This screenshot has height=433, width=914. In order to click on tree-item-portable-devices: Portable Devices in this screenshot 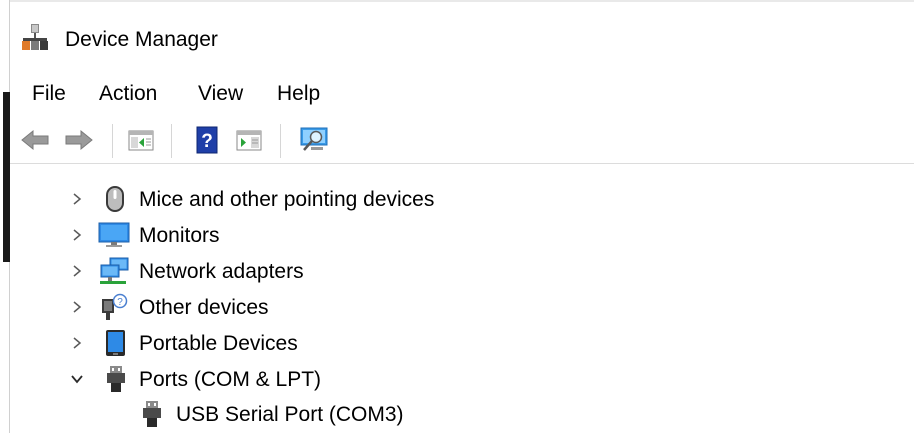, I will do `click(462, 343)`.